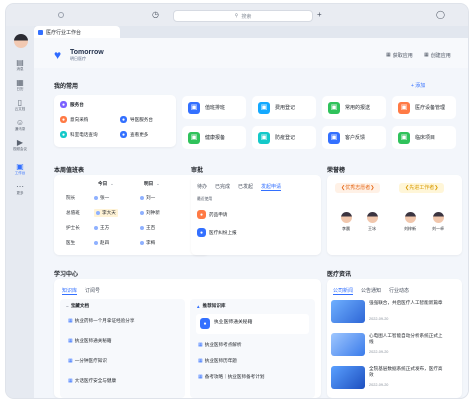 The image size is (474, 401). I want to click on doc-item: ▦ 执业药师一个月拿证经验分享, so click(101, 321).